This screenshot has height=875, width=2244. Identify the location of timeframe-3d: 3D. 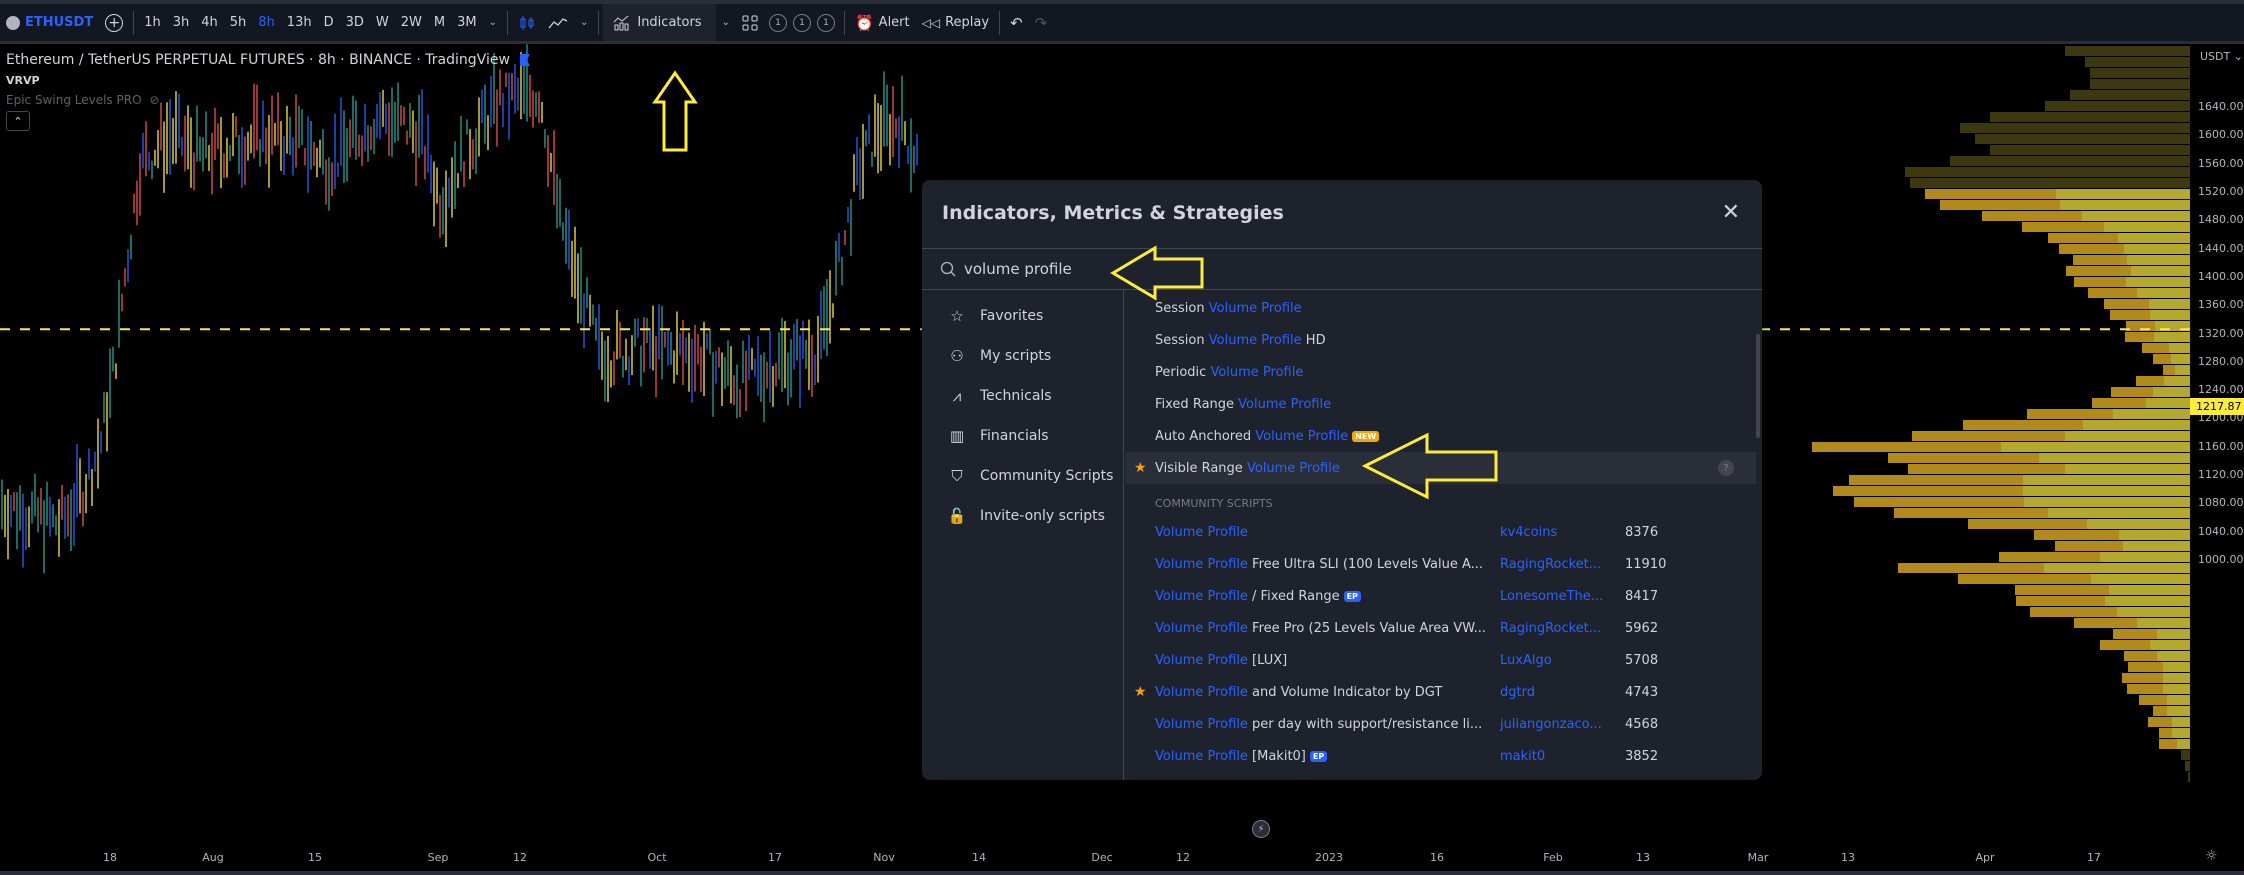
(355, 22).